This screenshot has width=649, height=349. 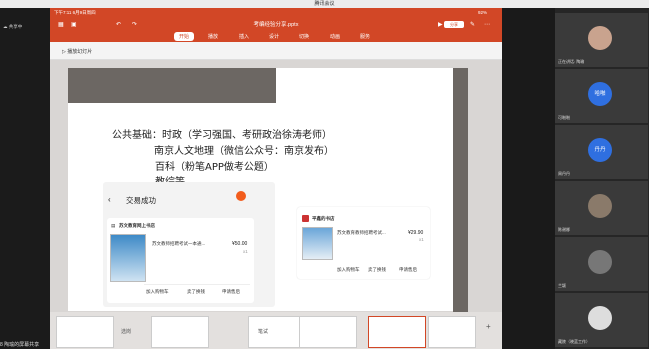 What do you see at coordinates (483, 12) in the screenshot?
I see `battery-level: 92%` at bounding box center [483, 12].